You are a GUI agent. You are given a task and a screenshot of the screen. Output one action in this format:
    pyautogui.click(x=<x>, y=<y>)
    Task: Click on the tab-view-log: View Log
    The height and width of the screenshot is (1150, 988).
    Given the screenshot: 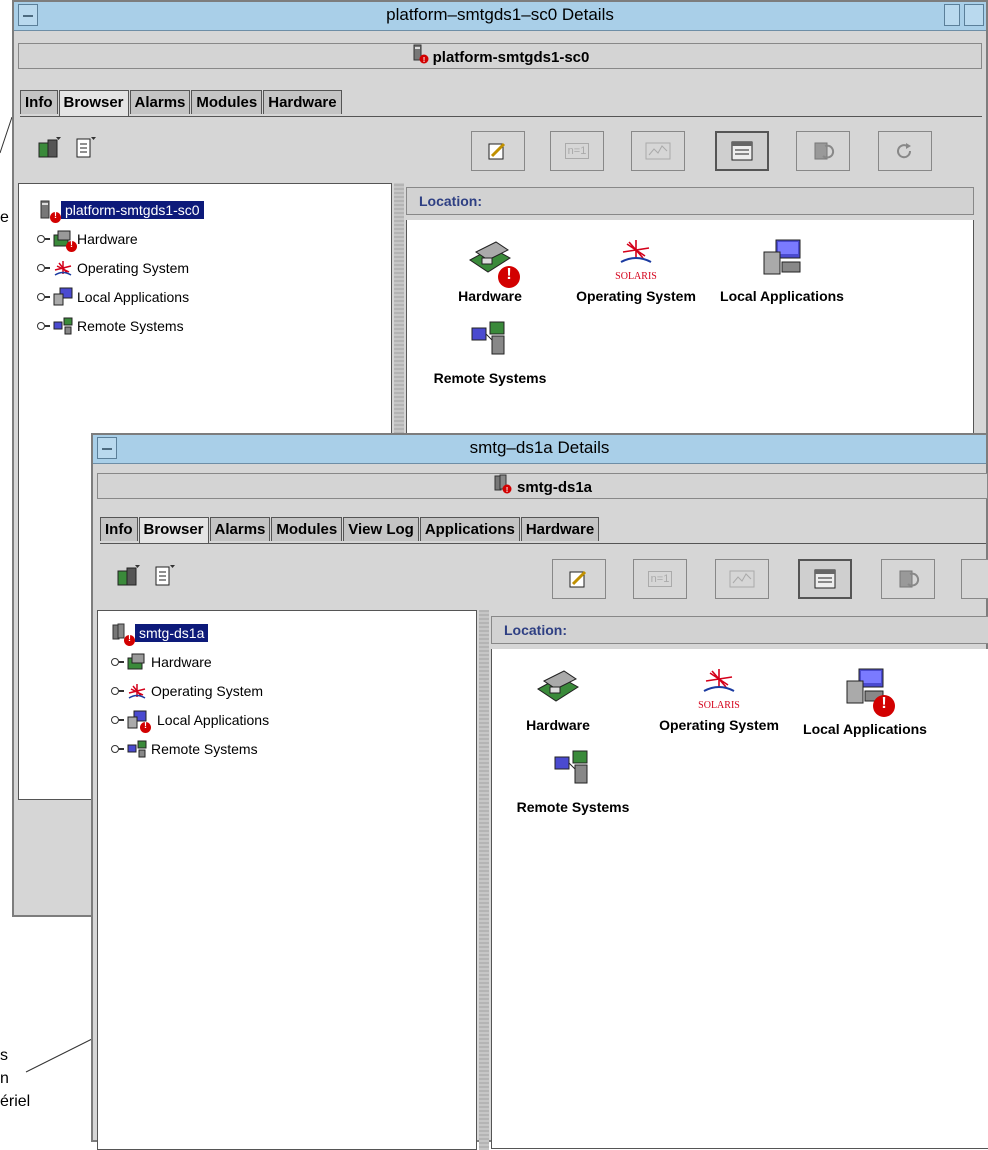 What is the action you would take?
    pyautogui.click(x=381, y=529)
    